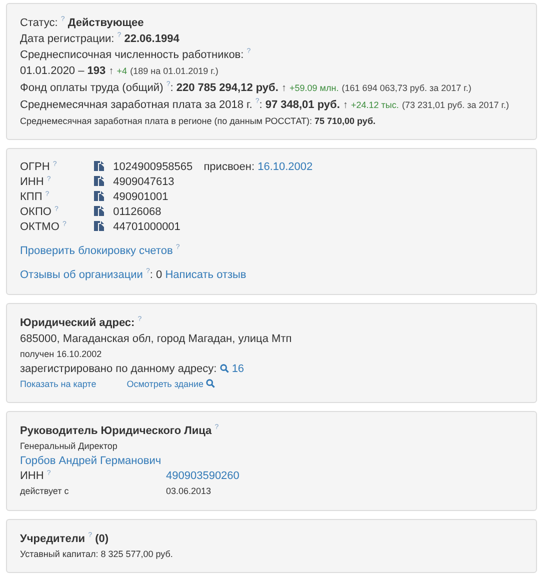 The width and height of the screenshot is (543, 577). I want to click on text: 1024900958565, so click(153, 167).